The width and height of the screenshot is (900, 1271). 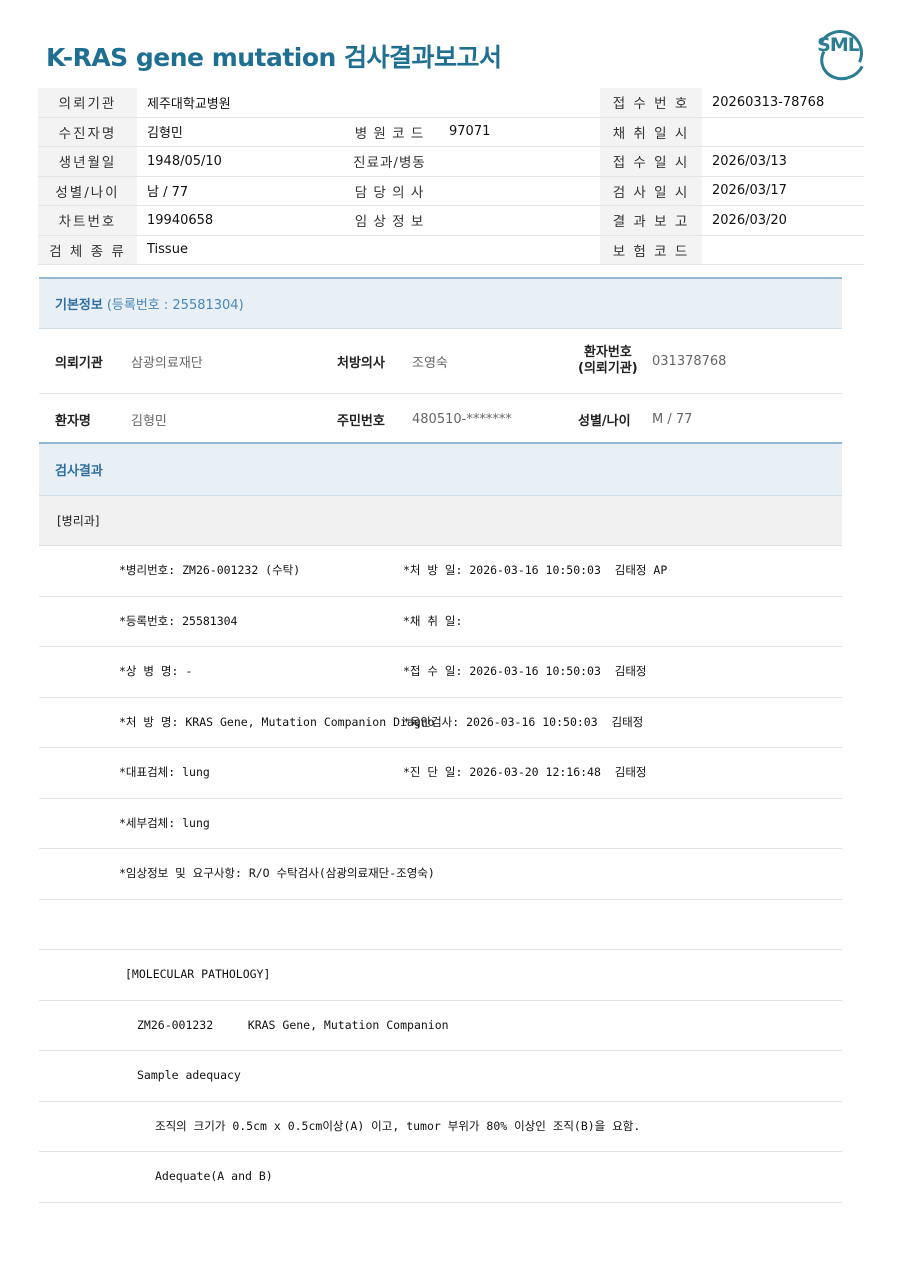 I want to click on value-patient-name: 김형민, so click(x=149, y=421).